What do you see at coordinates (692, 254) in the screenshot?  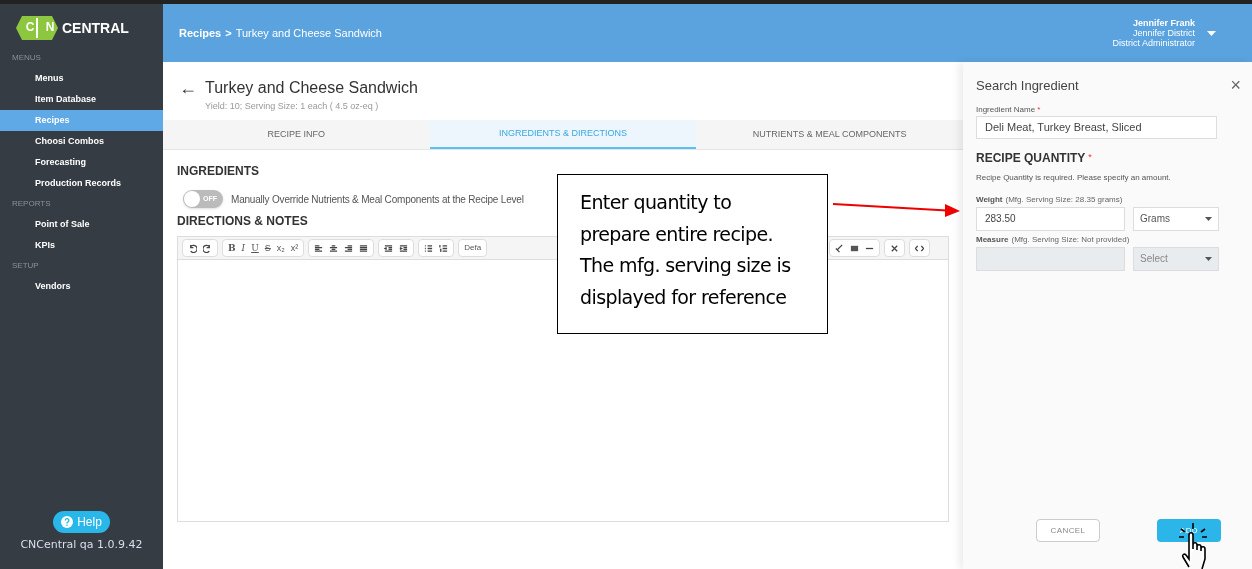 I see `callout-box: Enter quantity to prepare entire recipe. The mfg. serving size is displayed for reference` at bounding box center [692, 254].